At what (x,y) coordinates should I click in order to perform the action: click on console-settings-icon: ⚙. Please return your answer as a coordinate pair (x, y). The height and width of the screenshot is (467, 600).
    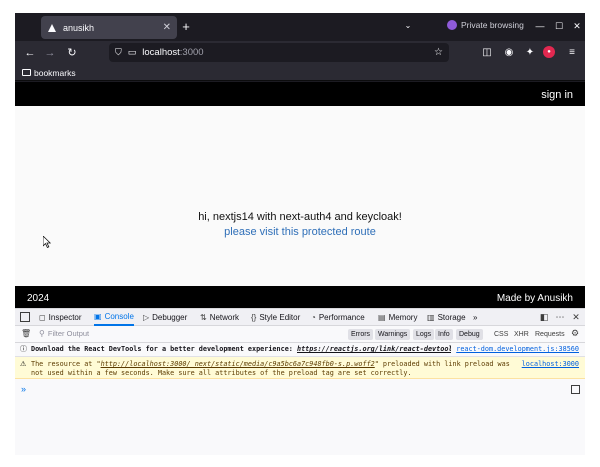
    Looking at the image, I should click on (575, 333).